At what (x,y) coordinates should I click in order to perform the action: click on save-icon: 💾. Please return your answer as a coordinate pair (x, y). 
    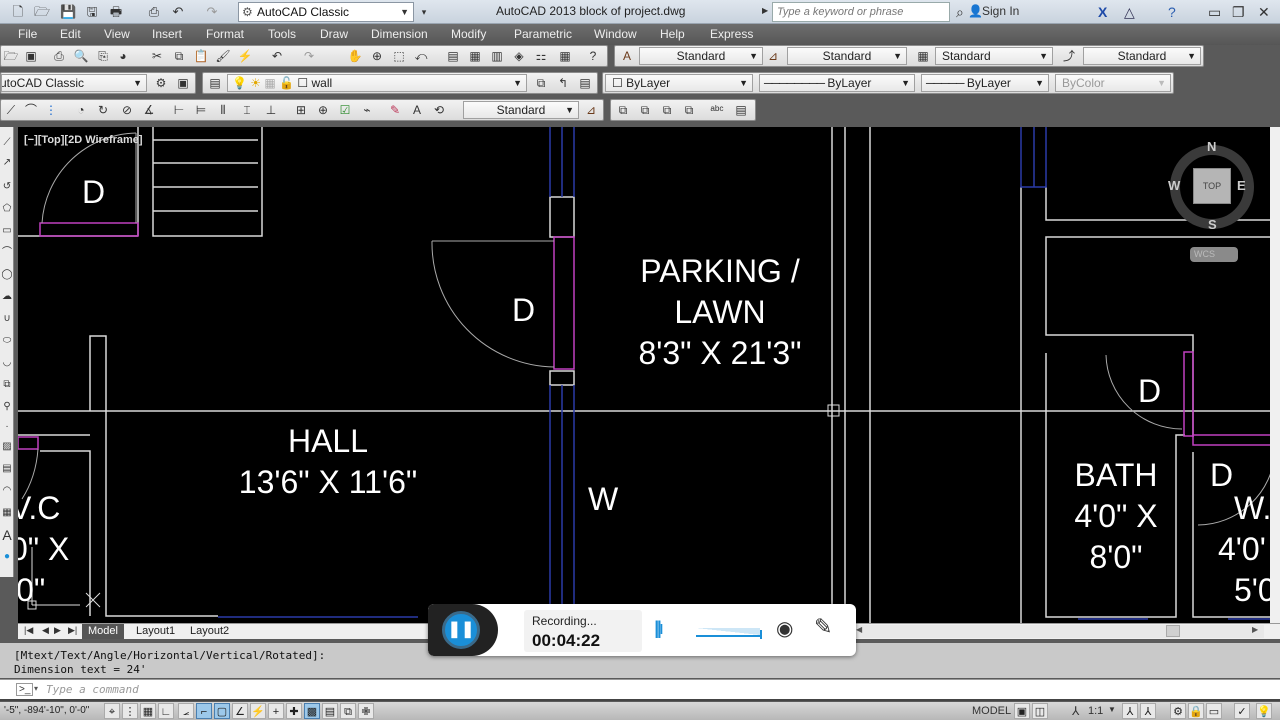
    Looking at the image, I should click on (68, 12).